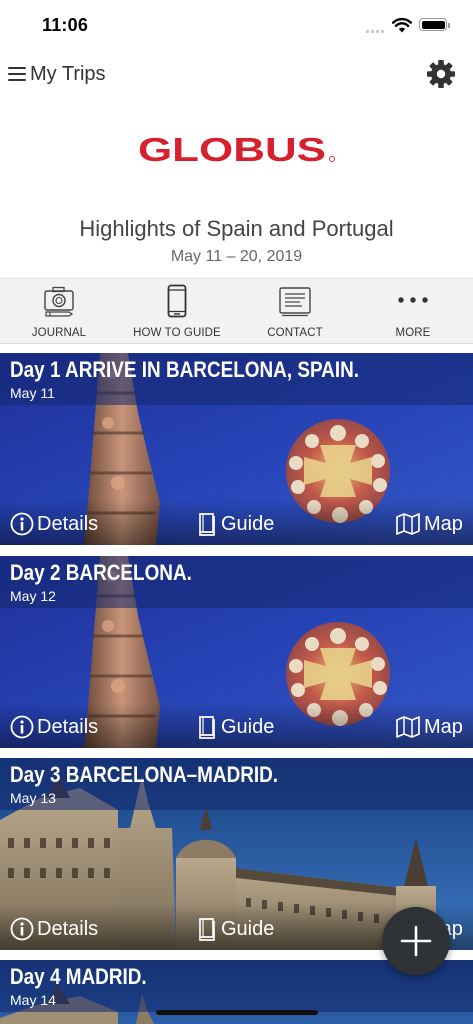 The image size is (473, 1024). I want to click on contact-button: CONTACT, so click(295, 312).